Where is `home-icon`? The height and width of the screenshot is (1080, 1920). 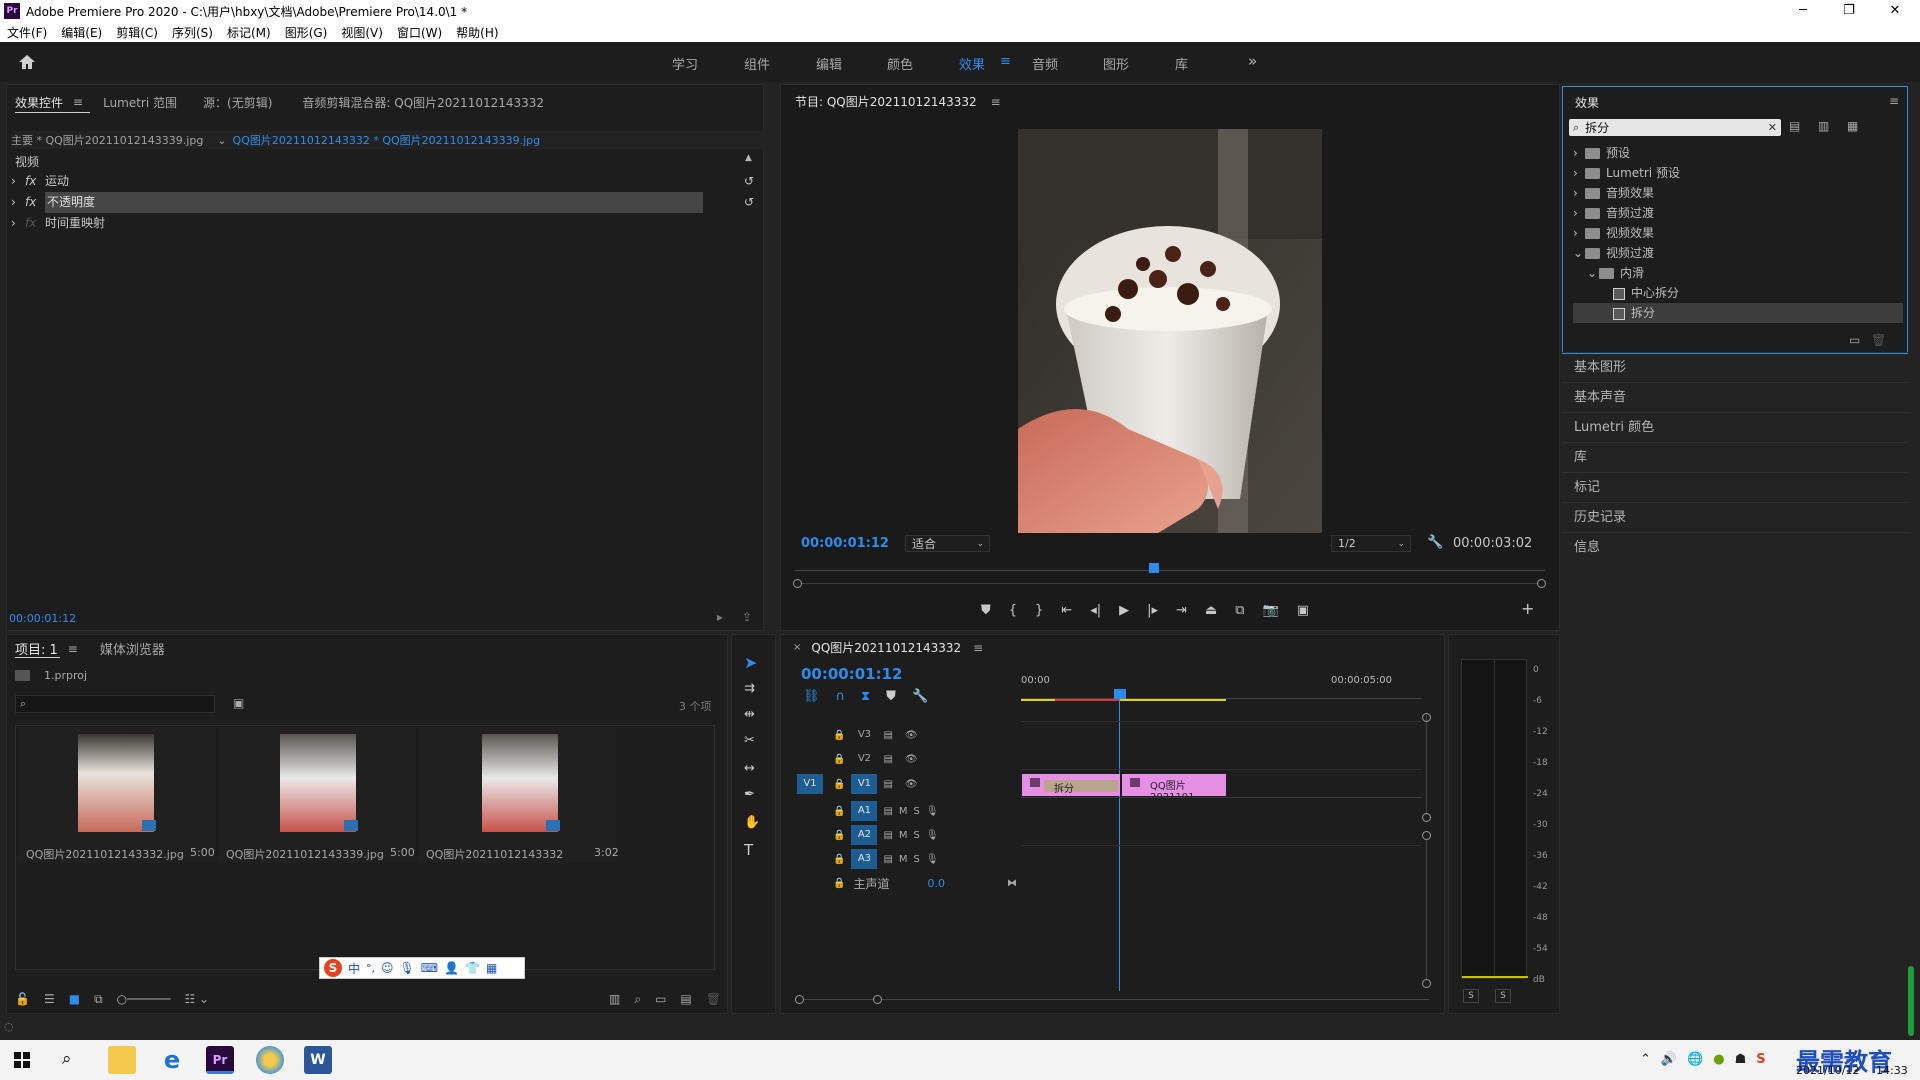
home-icon is located at coordinates (27, 62).